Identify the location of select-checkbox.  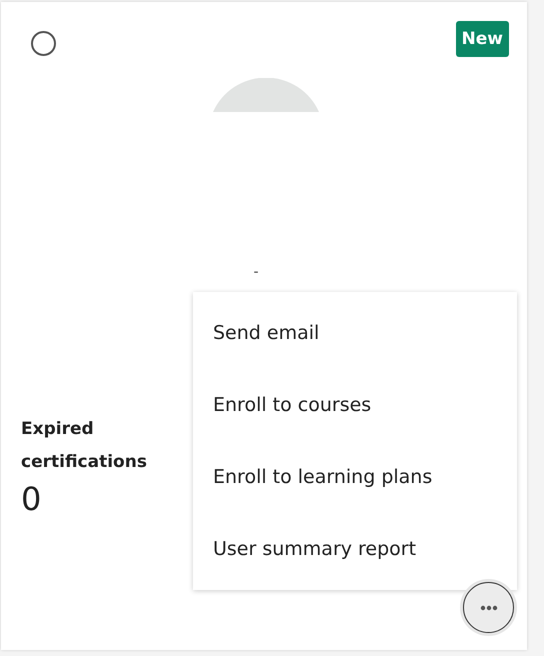
(43, 43).